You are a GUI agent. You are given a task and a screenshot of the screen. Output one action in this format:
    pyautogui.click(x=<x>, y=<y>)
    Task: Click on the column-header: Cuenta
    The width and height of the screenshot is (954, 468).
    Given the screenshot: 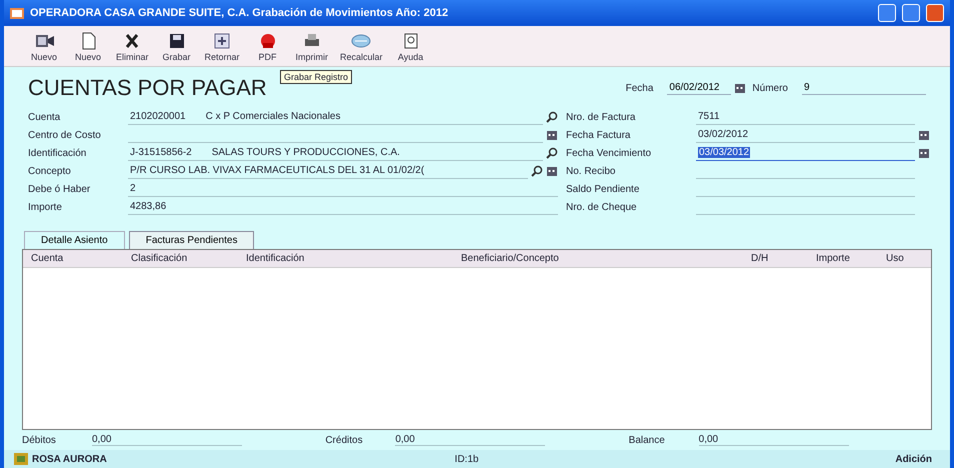 What is the action you would take?
    pyautogui.click(x=47, y=259)
    